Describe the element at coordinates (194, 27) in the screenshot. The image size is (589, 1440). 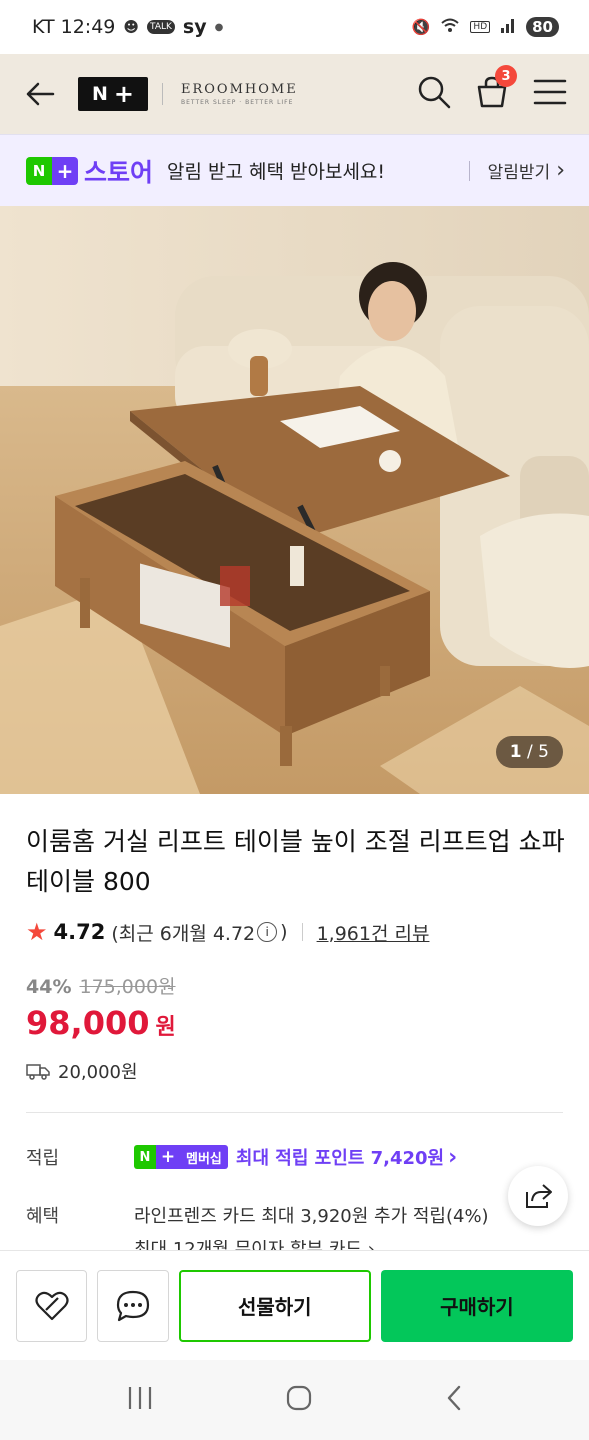
I see `status-extra: sy` at that location.